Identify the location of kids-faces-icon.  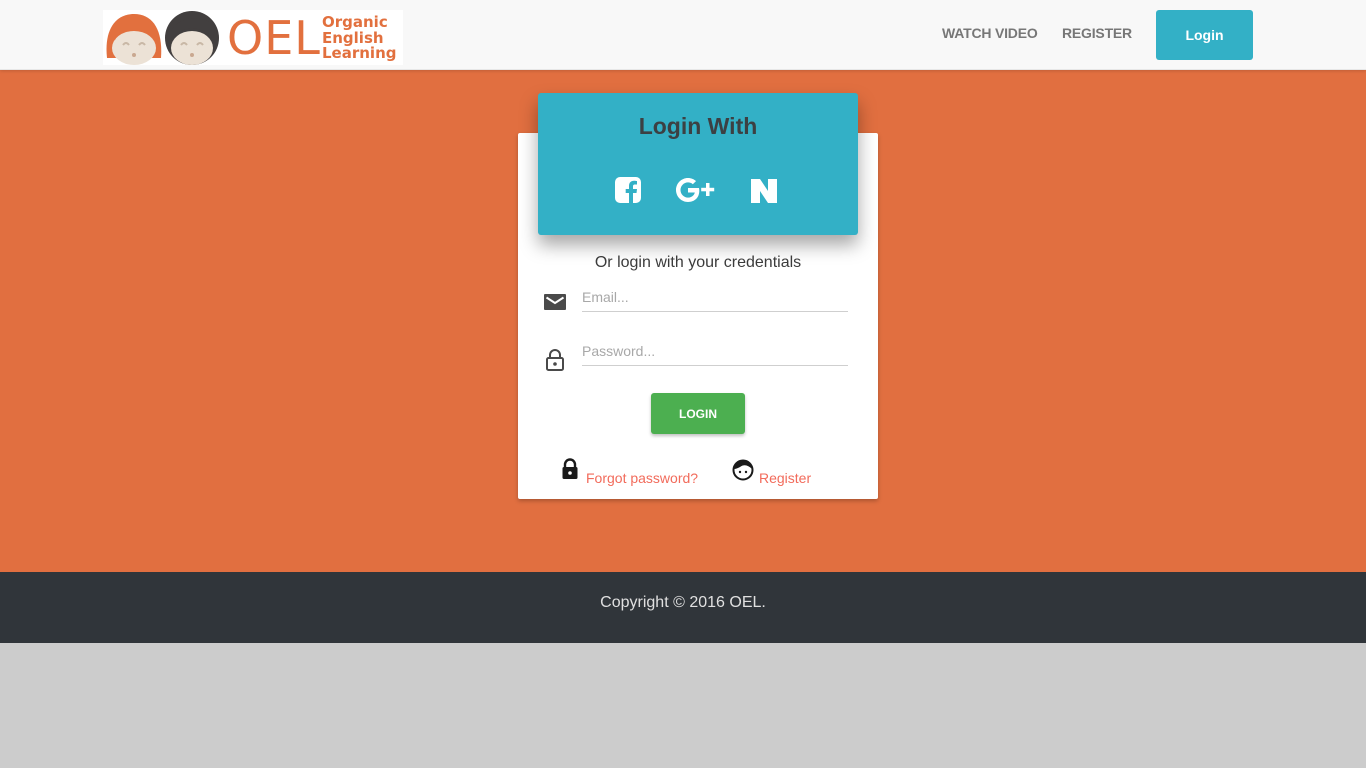
(162, 38).